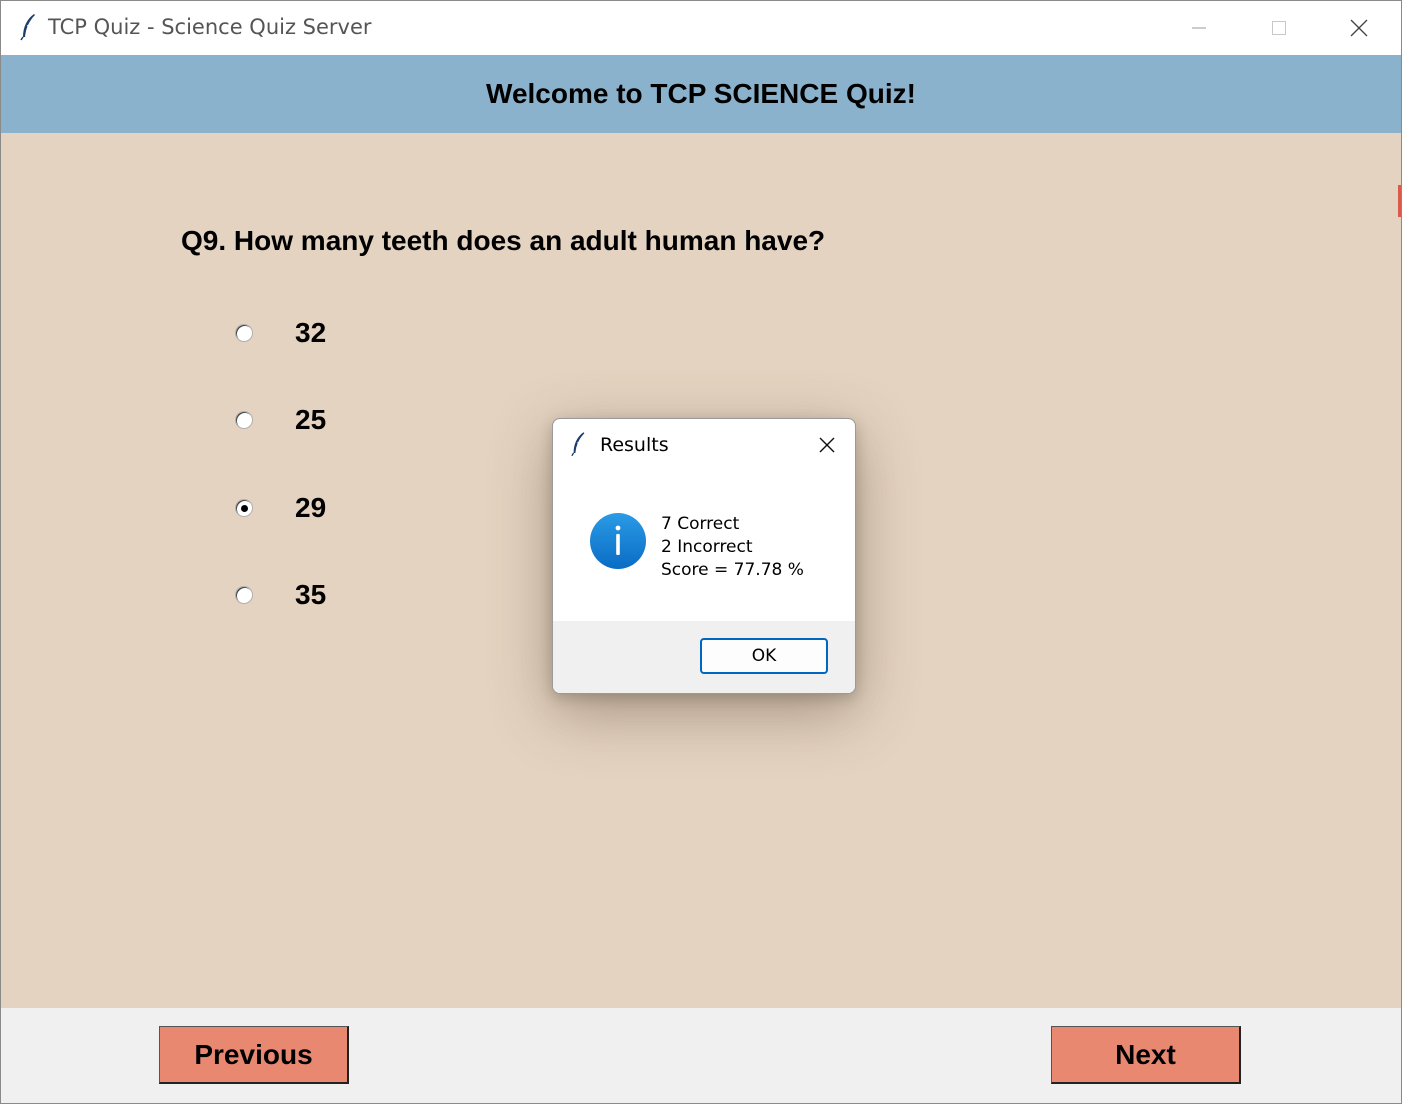 The image size is (1402, 1104). What do you see at coordinates (254, 1055) in the screenshot?
I see `previous-button: Previous` at bounding box center [254, 1055].